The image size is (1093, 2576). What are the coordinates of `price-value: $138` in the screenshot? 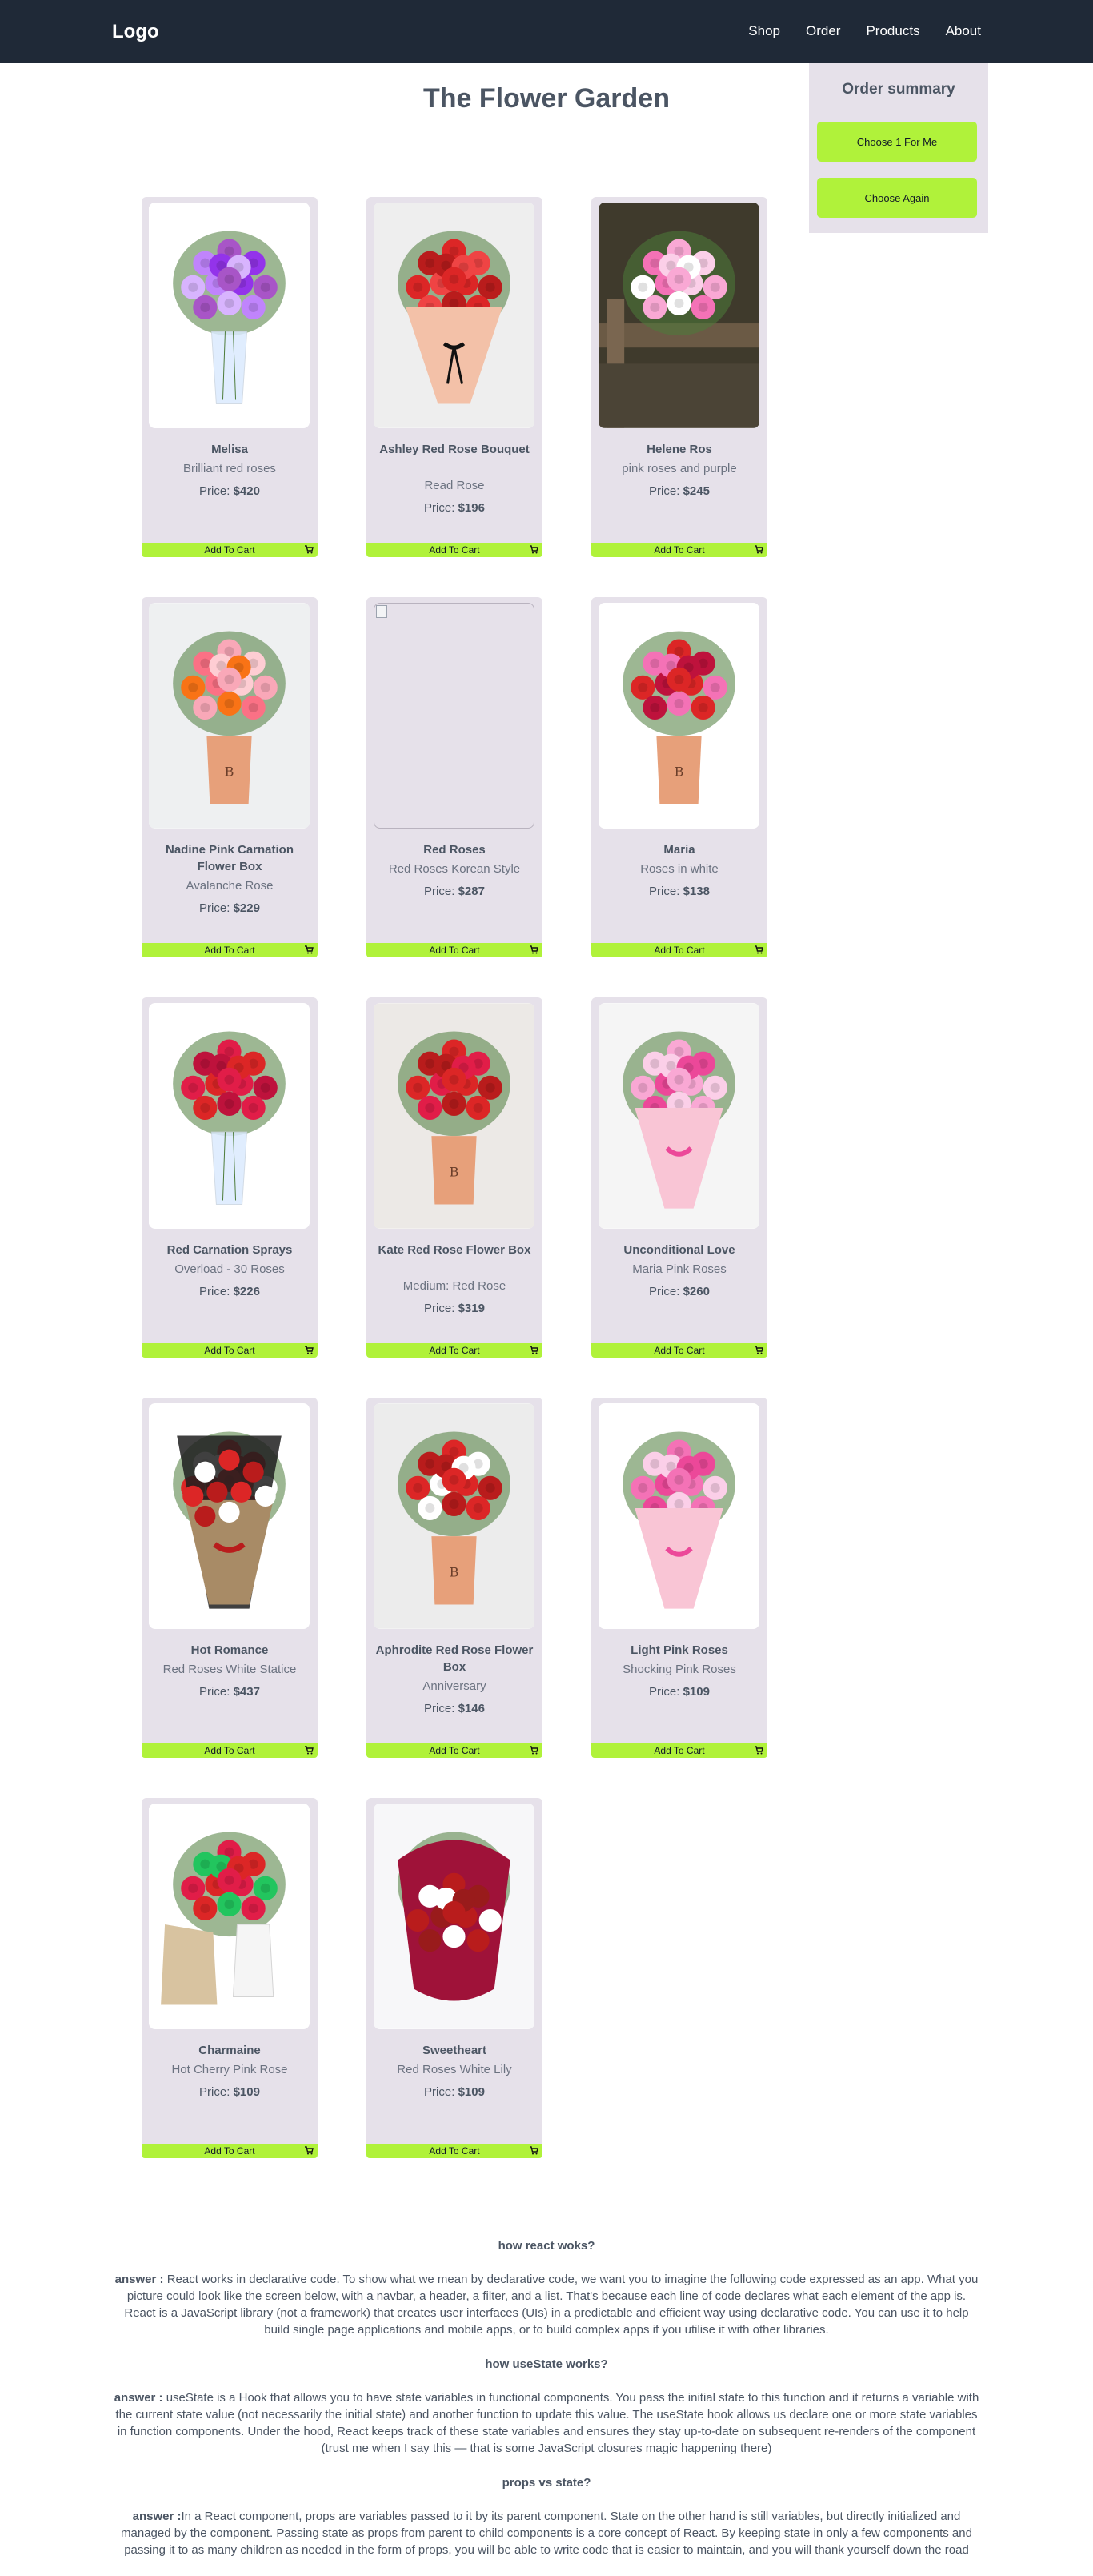 It's located at (697, 892).